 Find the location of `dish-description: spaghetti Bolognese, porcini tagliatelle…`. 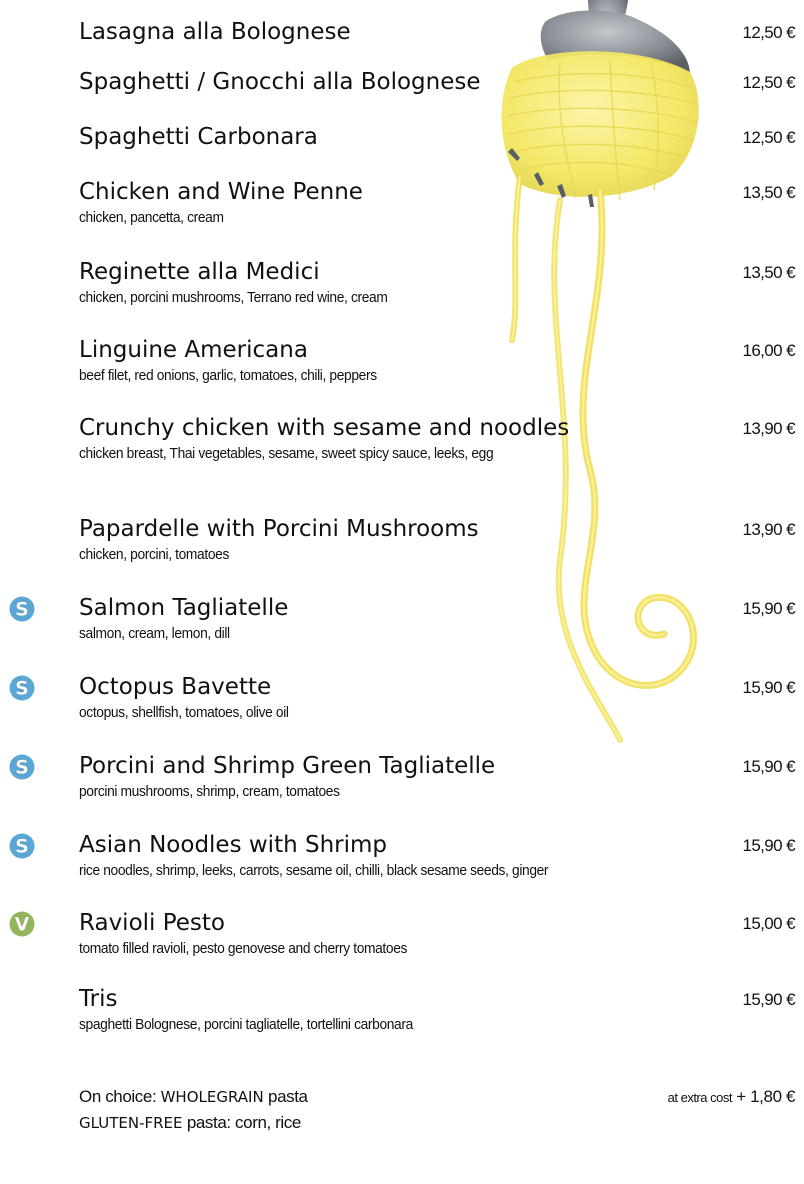

dish-description: spaghetti Bolognese, porcini tagliatelle… is located at coordinates (246, 1024).